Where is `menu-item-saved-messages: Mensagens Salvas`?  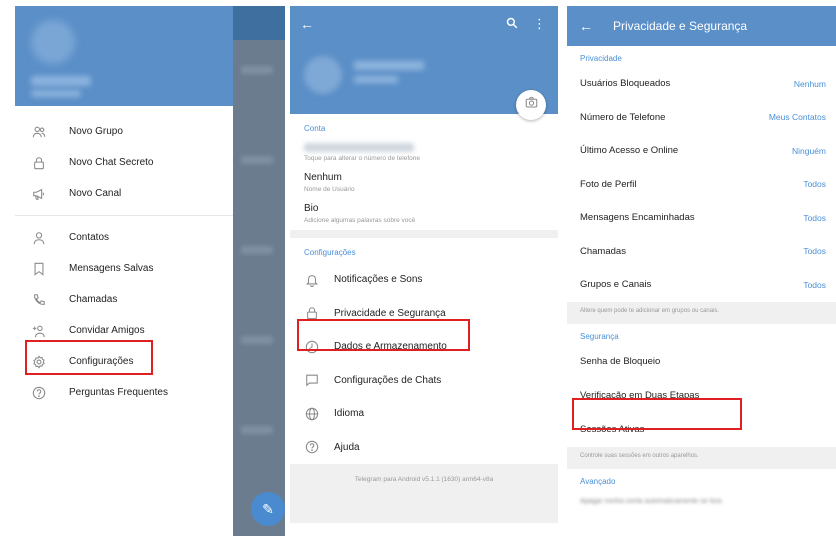
menu-item-saved-messages: Mensagens Salvas is located at coordinates (124, 268).